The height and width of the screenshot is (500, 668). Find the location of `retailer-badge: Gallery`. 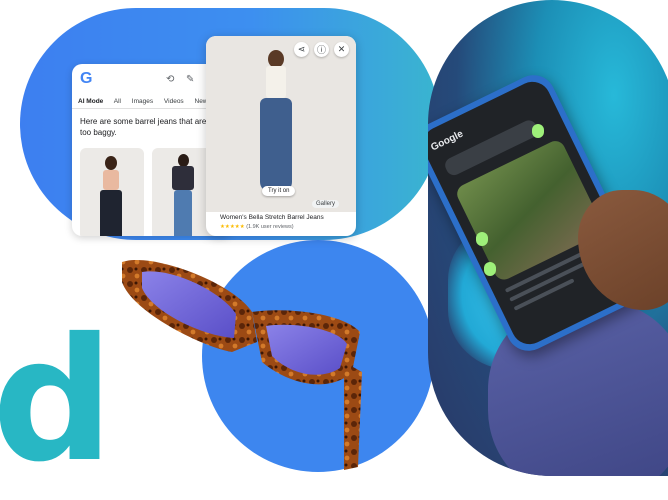

retailer-badge: Gallery is located at coordinates (326, 204).